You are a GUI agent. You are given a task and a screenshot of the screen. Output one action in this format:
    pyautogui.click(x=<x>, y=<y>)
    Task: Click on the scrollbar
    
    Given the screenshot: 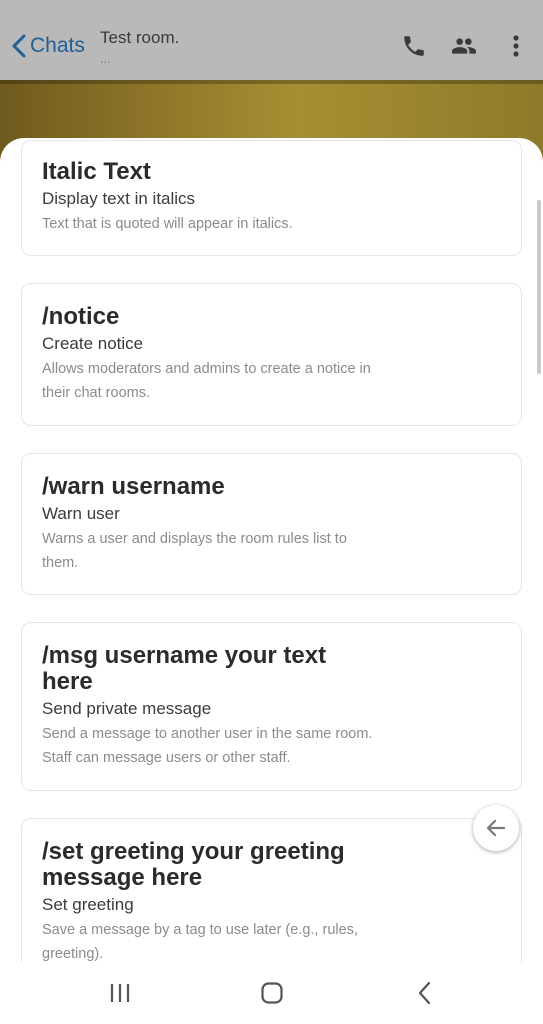 What is the action you would take?
    pyautogui.click(x=539, y=287)
    